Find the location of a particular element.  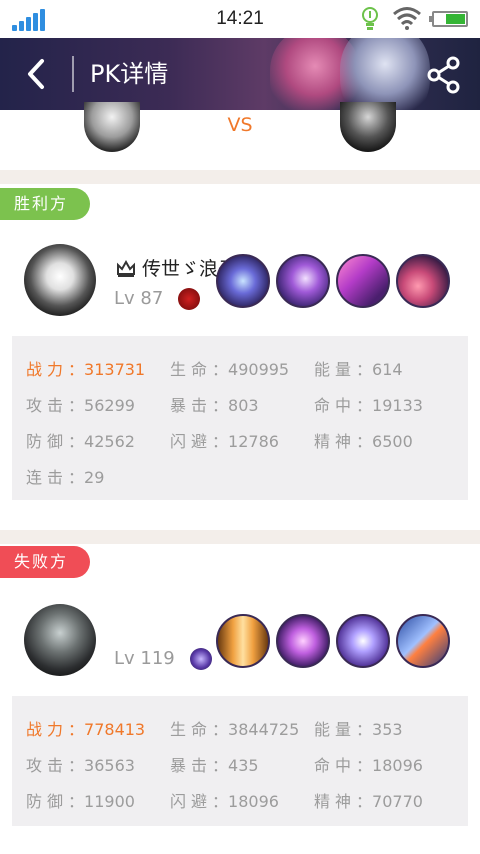

winner-level: Lv 87 is located at coordinates (139, 298).